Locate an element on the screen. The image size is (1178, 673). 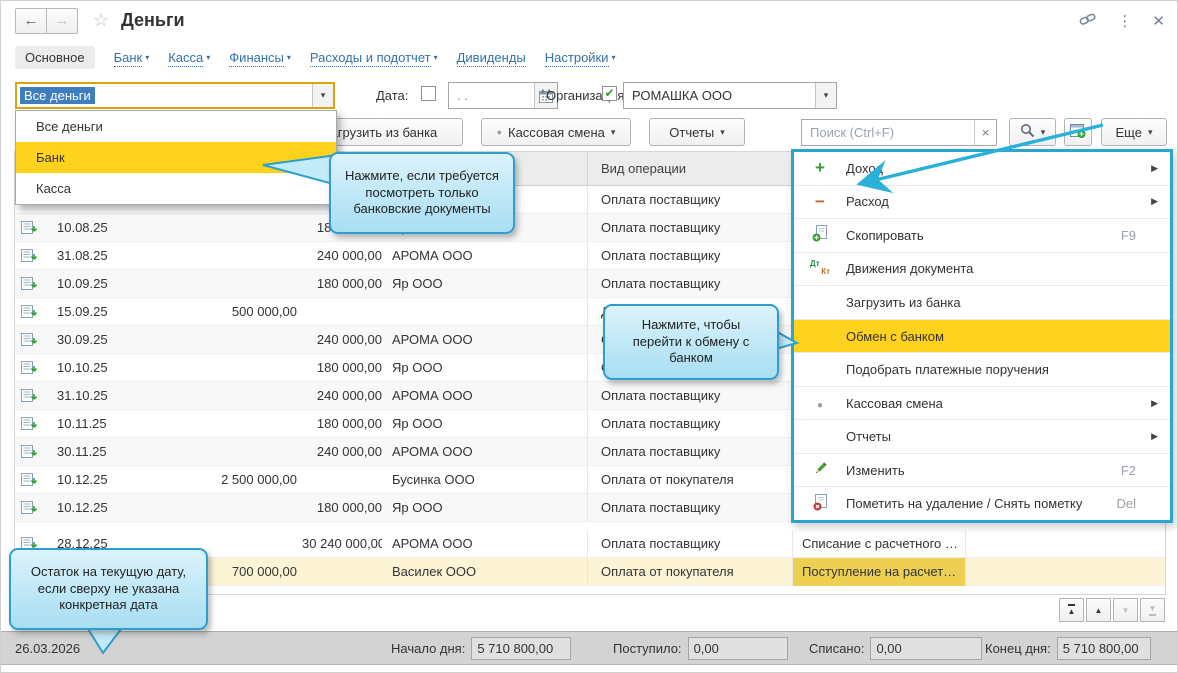
menu-item-podobrat-platezhnye-porucheniya: Подобрать платежные поручения ▶ is located at coordinates (982, 370).